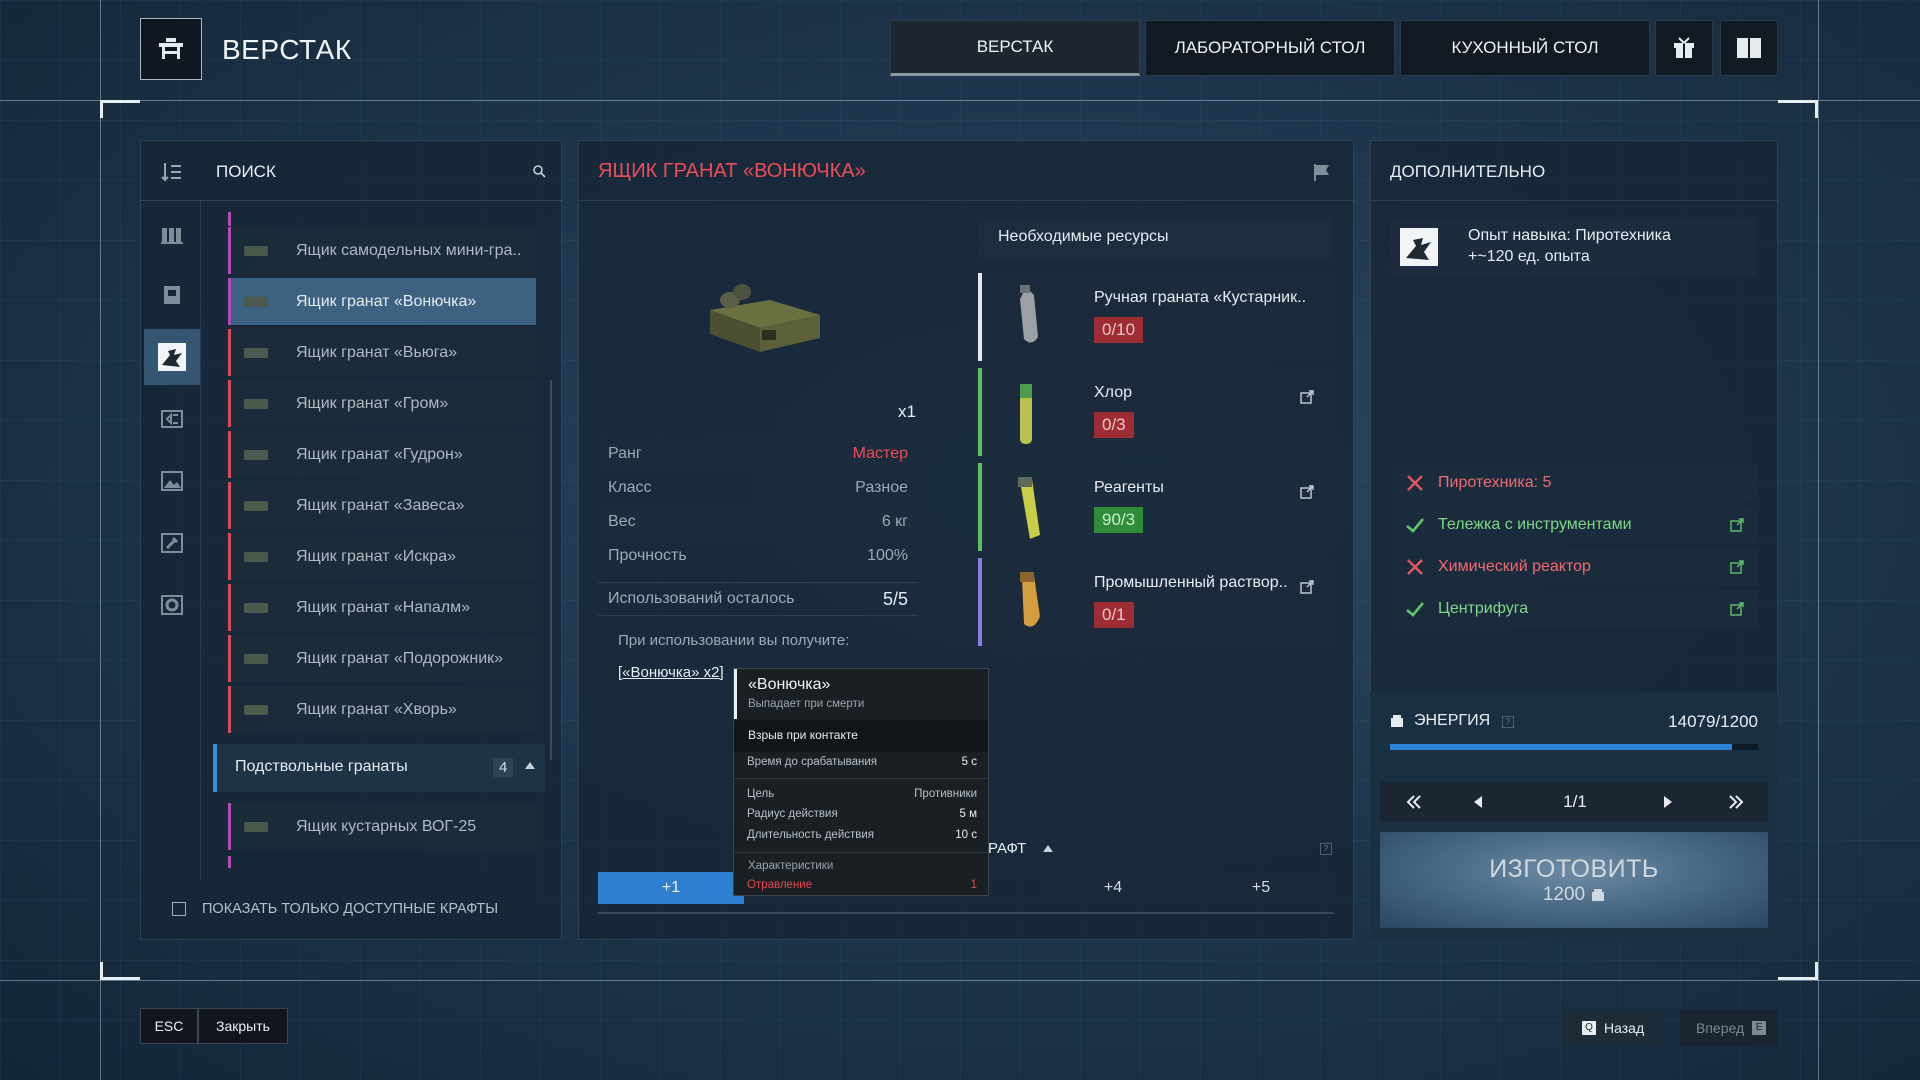  Describe the element at coordinates (862, 794) in the screenshot. I see `tooltip-row: Цель Противники` at that location.